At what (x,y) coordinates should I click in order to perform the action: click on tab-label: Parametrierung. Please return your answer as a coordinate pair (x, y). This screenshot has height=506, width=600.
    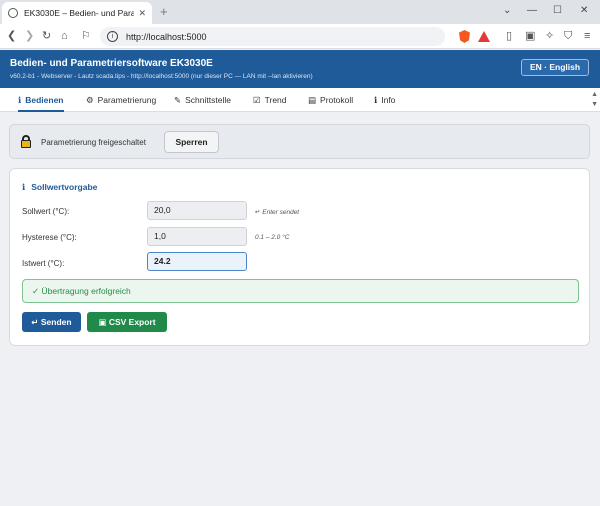
    Looking at the image, I should click on (127, 100).